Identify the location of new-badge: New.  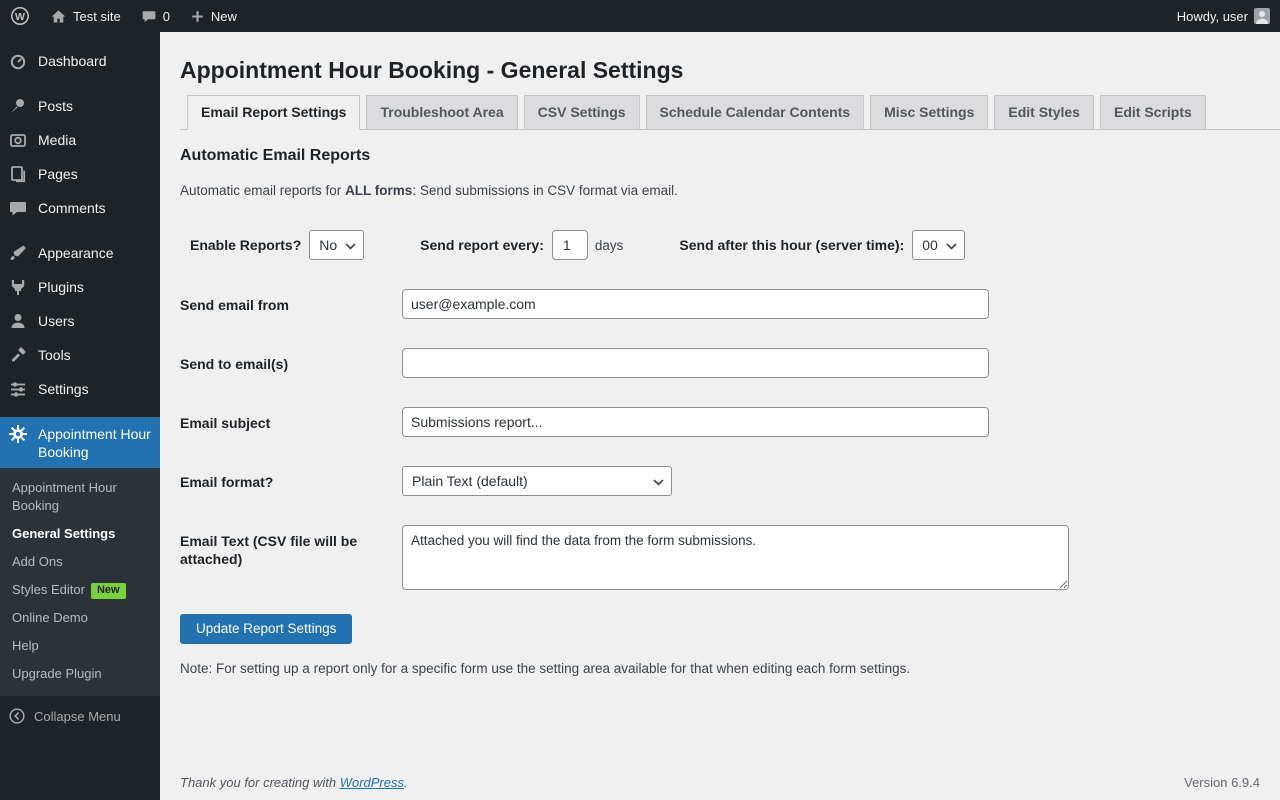
(108, 591).